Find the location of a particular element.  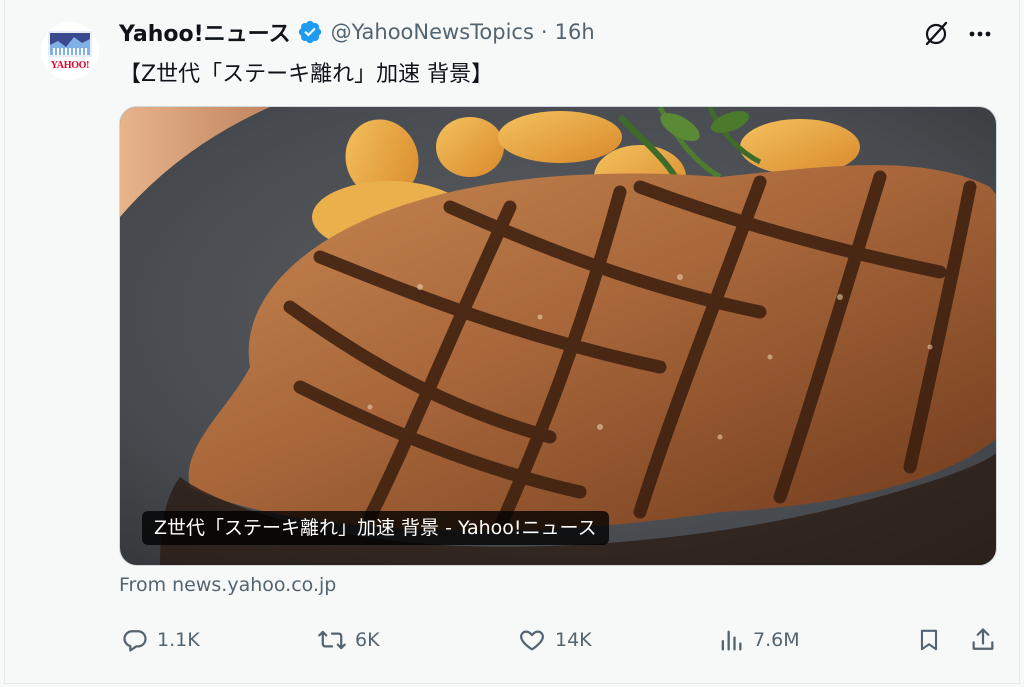

views-count: 7.6M is located at coordinates (776, 640).